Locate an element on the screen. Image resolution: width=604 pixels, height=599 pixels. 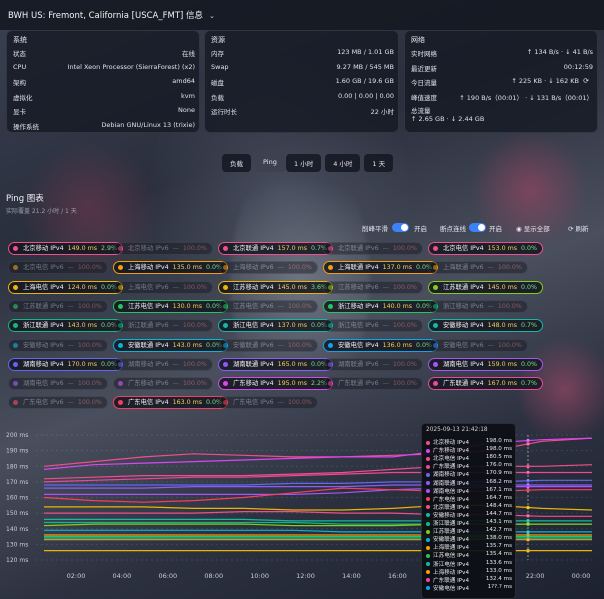
ping-chip: 湖南电信 IPv4 159.0 ms 0.0% is located at coordinates (486, 364).